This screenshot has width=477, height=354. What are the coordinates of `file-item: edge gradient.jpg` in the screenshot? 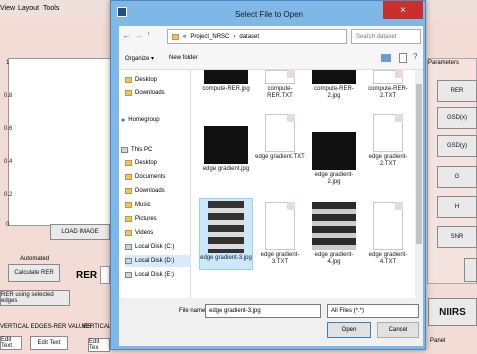 It's located at (226, 149).